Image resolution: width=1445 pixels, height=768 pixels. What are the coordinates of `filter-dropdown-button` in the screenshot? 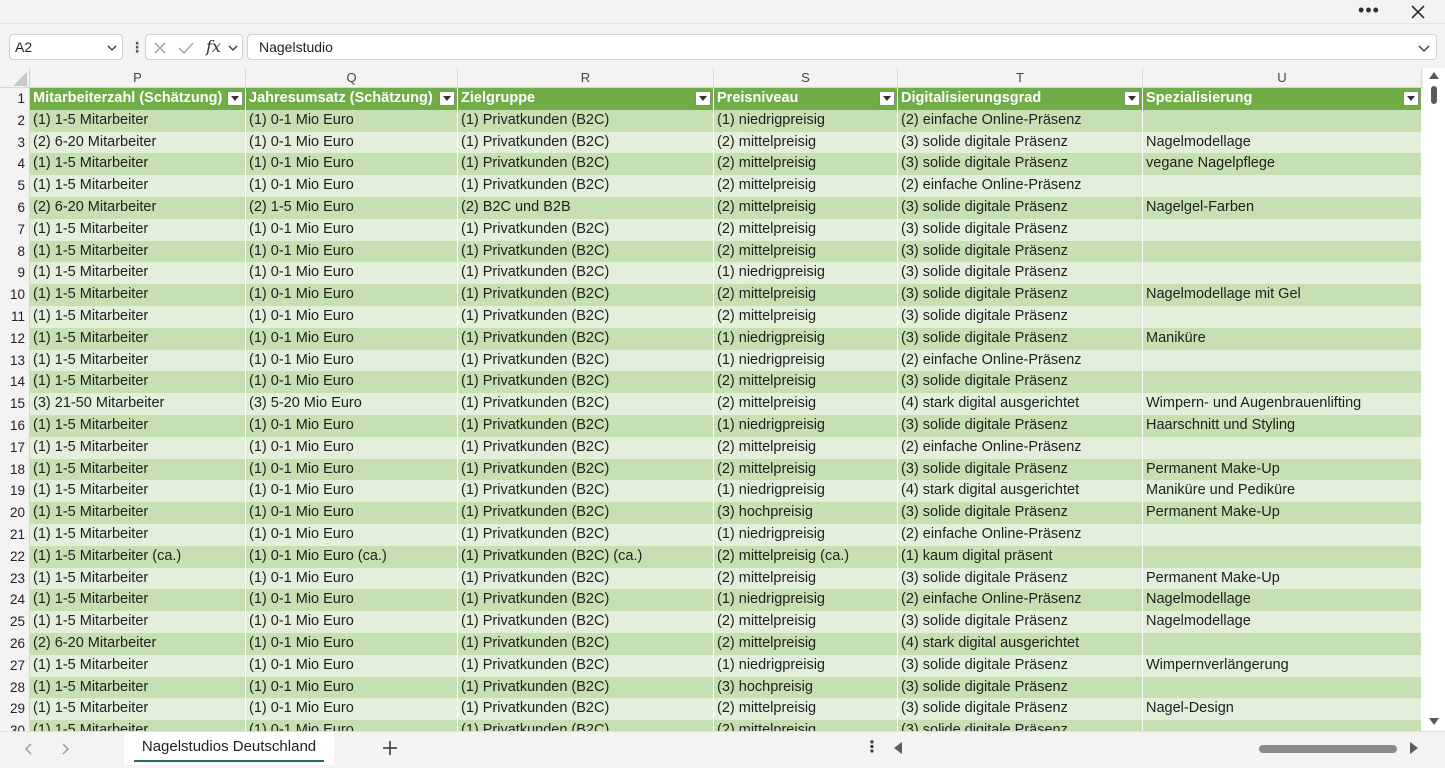 It's located at (1132, 98).